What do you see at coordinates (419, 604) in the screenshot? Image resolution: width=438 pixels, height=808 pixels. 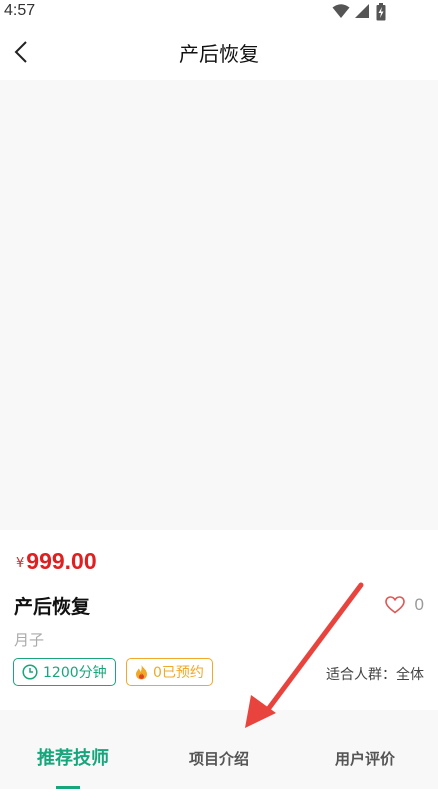 I see `favorite-count: 0` at bounding box center [419, 604].